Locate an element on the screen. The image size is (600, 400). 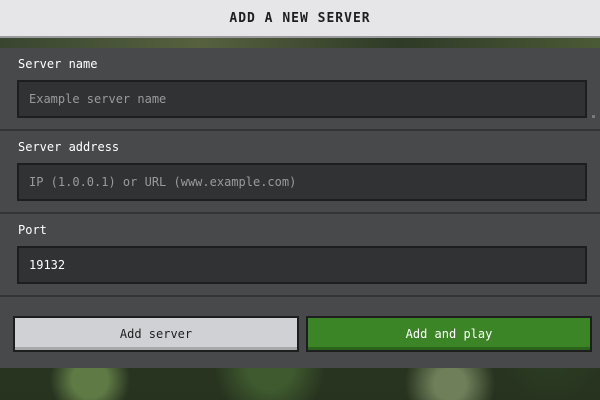
scrollbar is located at coordinates (593, 116).